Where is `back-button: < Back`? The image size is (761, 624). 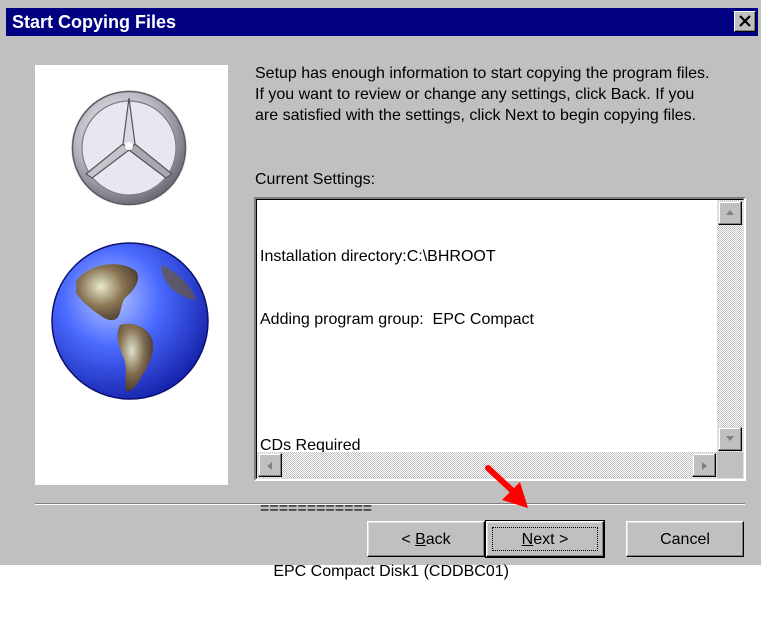
back-button: < Back is located at coordinates (426, 539).